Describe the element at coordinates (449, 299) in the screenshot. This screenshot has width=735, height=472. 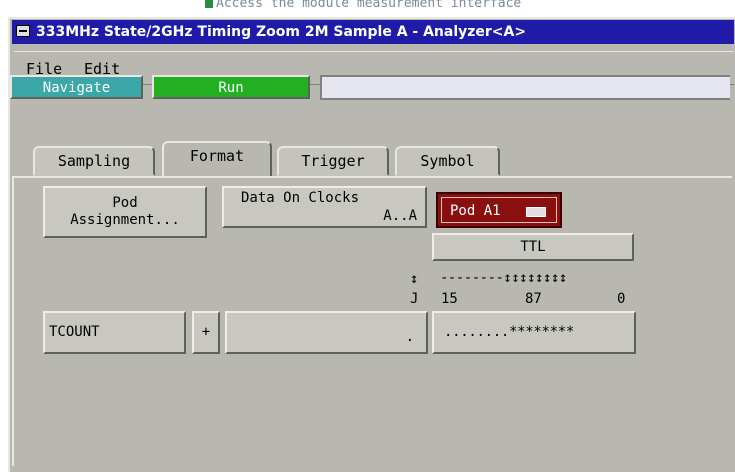
I see `bit-15-label: 15` at that location.